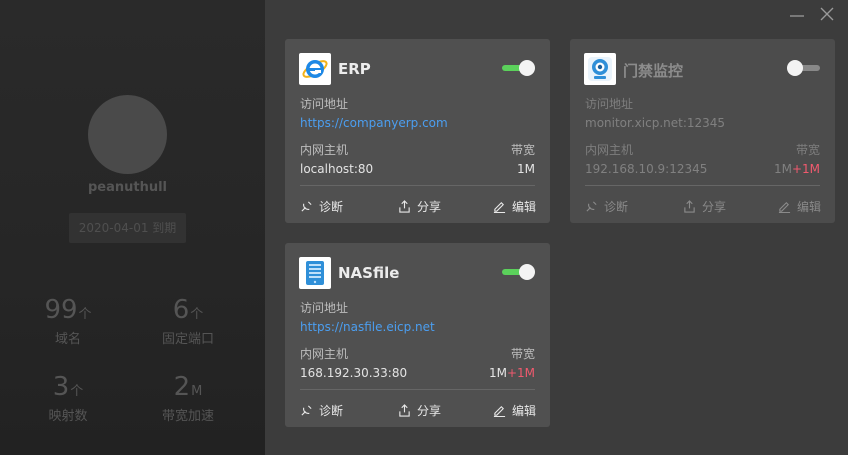  What do you see at coordinates (61, 310) in the screenshot?
I see `stat-value: 99` at bounding box center [61, 310].